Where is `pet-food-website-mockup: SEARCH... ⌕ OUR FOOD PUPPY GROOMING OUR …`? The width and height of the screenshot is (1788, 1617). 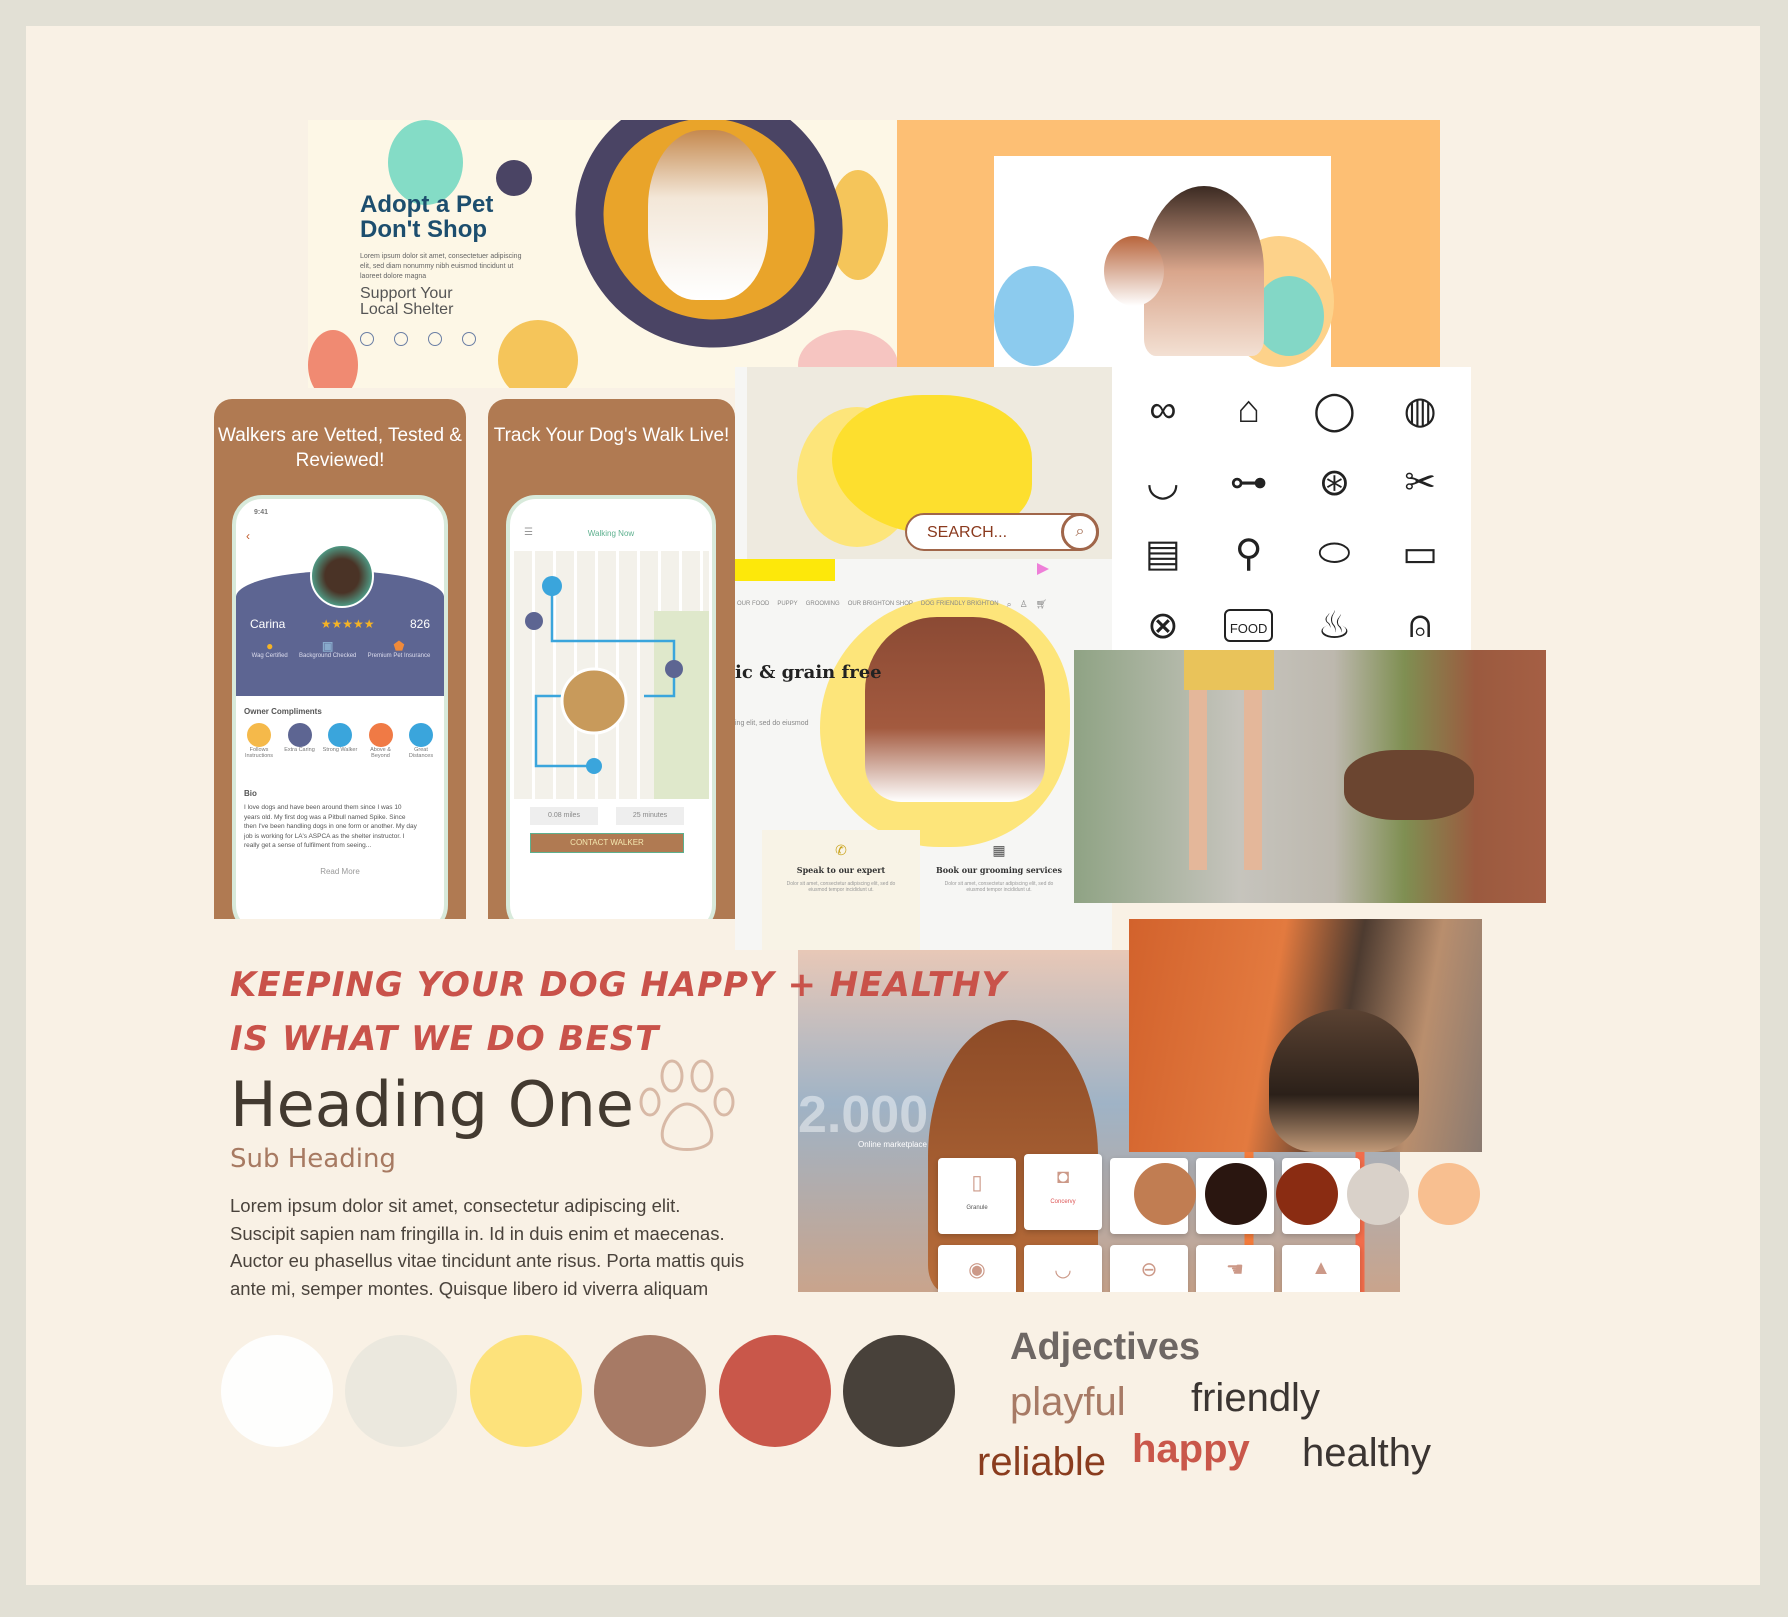
pet-food-website-mockup: SEARCH... ⌕ OUR FOOD PUPPY GROOMING OUR … is located at coordinates (923, 658).